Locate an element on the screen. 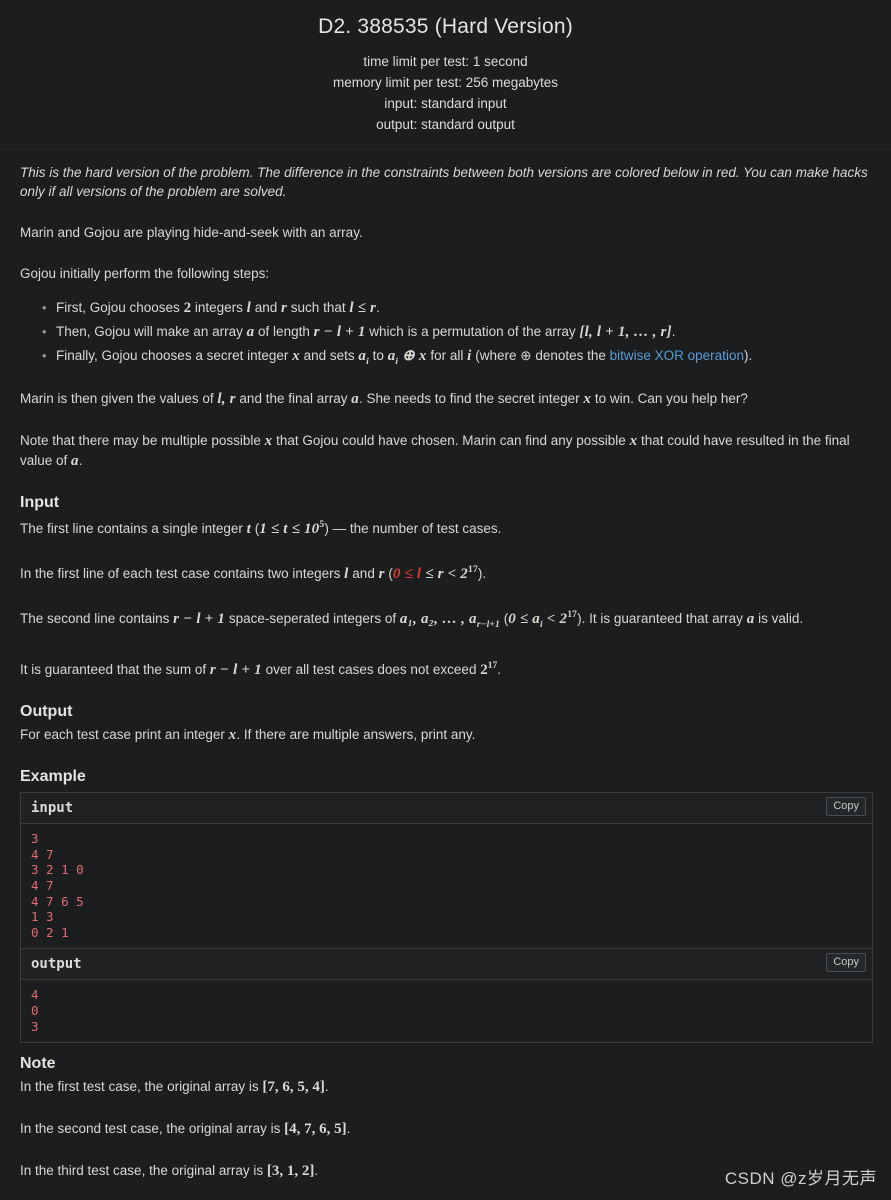  input-ai-range: 0 ≤ ai < 217 is located at coordinates (543, 620).